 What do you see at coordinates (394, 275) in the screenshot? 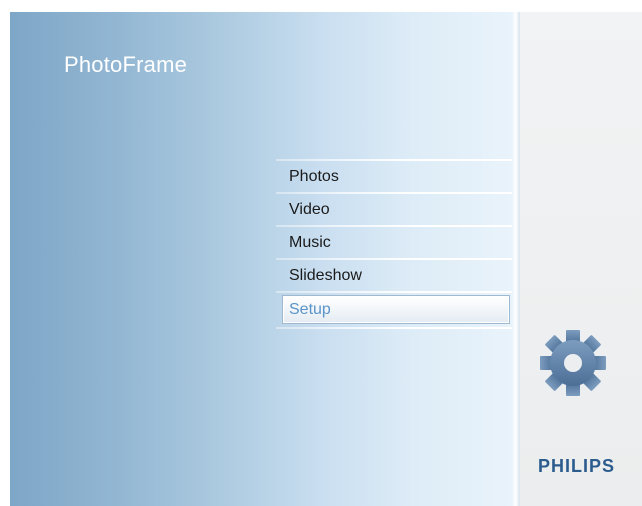
I see `menu-item-slideshow: Slideshow` at bounding box center [394, 275].